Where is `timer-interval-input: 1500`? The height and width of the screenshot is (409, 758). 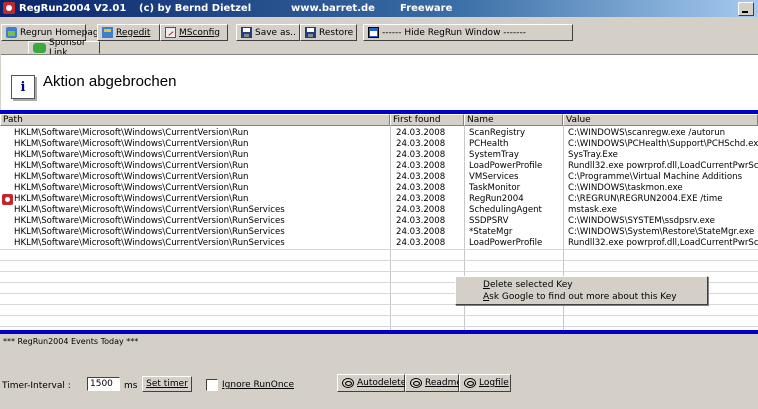
timer-interval-input: 1500 is located at coordinates (103, 384).